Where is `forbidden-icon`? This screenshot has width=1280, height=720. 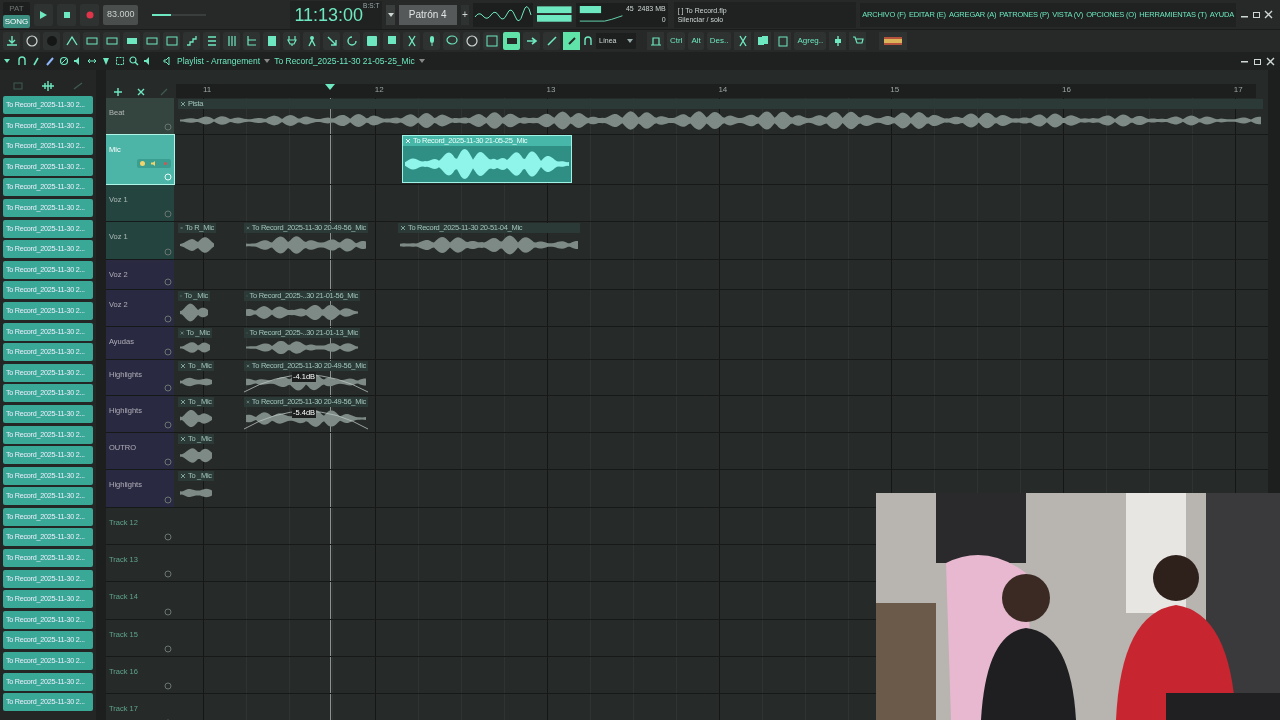 forbidden-icon is located at coordinates (64, 61).